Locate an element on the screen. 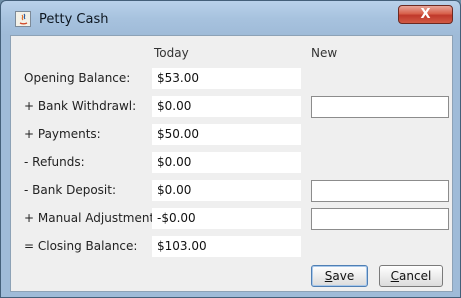 The height and width of the screenshot is (298, 461). label-bank-withdrawl: + Bank Withdrawl: is located at coordinates (80, 106).